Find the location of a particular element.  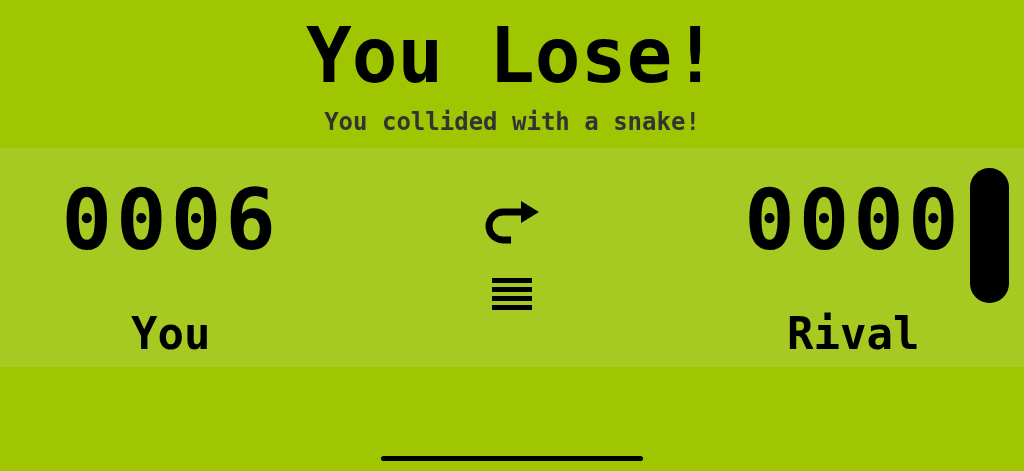

menu-button is located at coordinates (512, 294).